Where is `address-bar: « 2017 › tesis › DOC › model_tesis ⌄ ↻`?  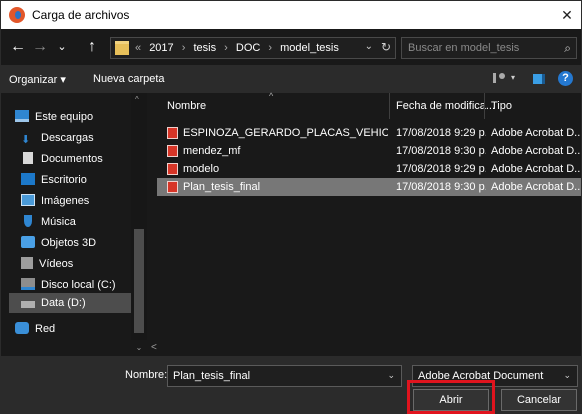
address-bar: « 2017 › tesis › DOC › model_tesis ⌄ ↻ is located at coordinates (253, 48).